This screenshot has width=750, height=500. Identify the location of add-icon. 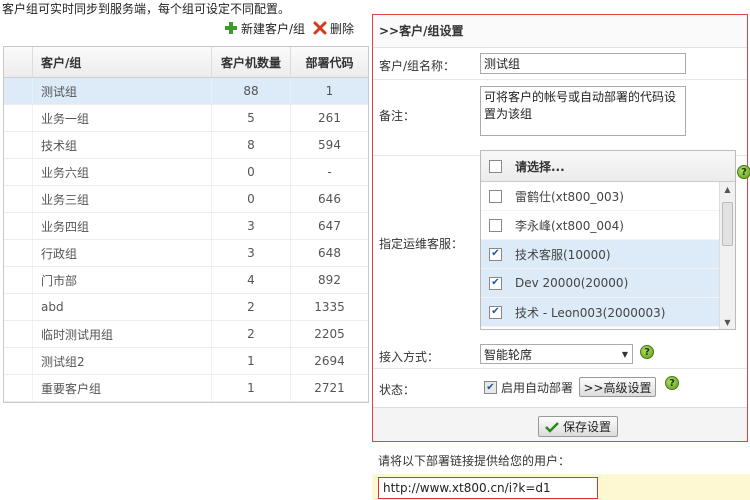
(231, 28).